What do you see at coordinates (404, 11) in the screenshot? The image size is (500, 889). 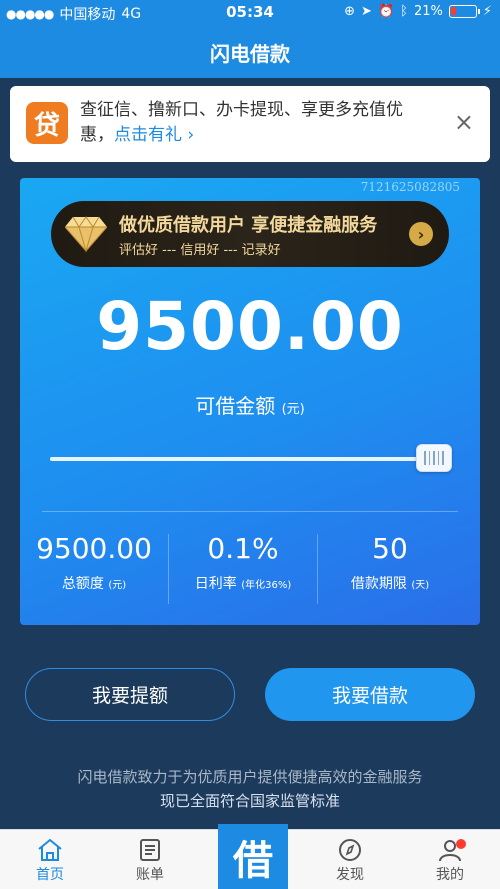 I see `bluetooth-icon: ᛒ` at bounding box center [404, 11].